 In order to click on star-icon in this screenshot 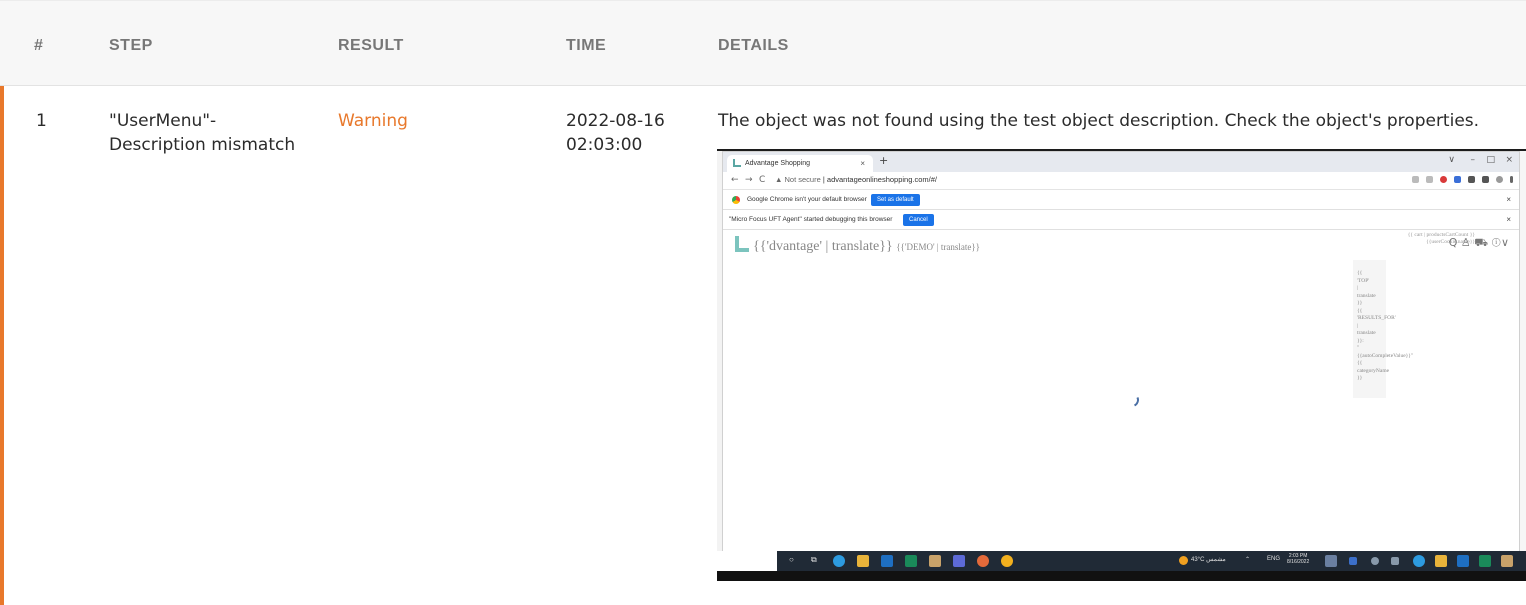, I will do `click(1429, 179)`.